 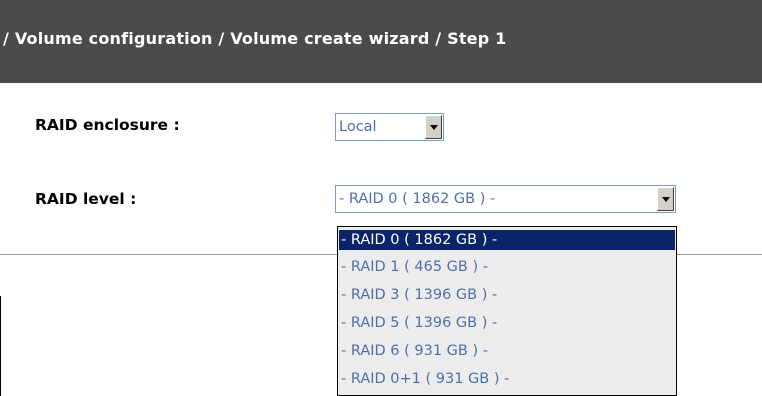 What do you see at coordinates (507, 240) in the screenshot?
I see `raid-level-option: - RAID 0 ( 1862 GB ) -` at bounding box center [507, 240].